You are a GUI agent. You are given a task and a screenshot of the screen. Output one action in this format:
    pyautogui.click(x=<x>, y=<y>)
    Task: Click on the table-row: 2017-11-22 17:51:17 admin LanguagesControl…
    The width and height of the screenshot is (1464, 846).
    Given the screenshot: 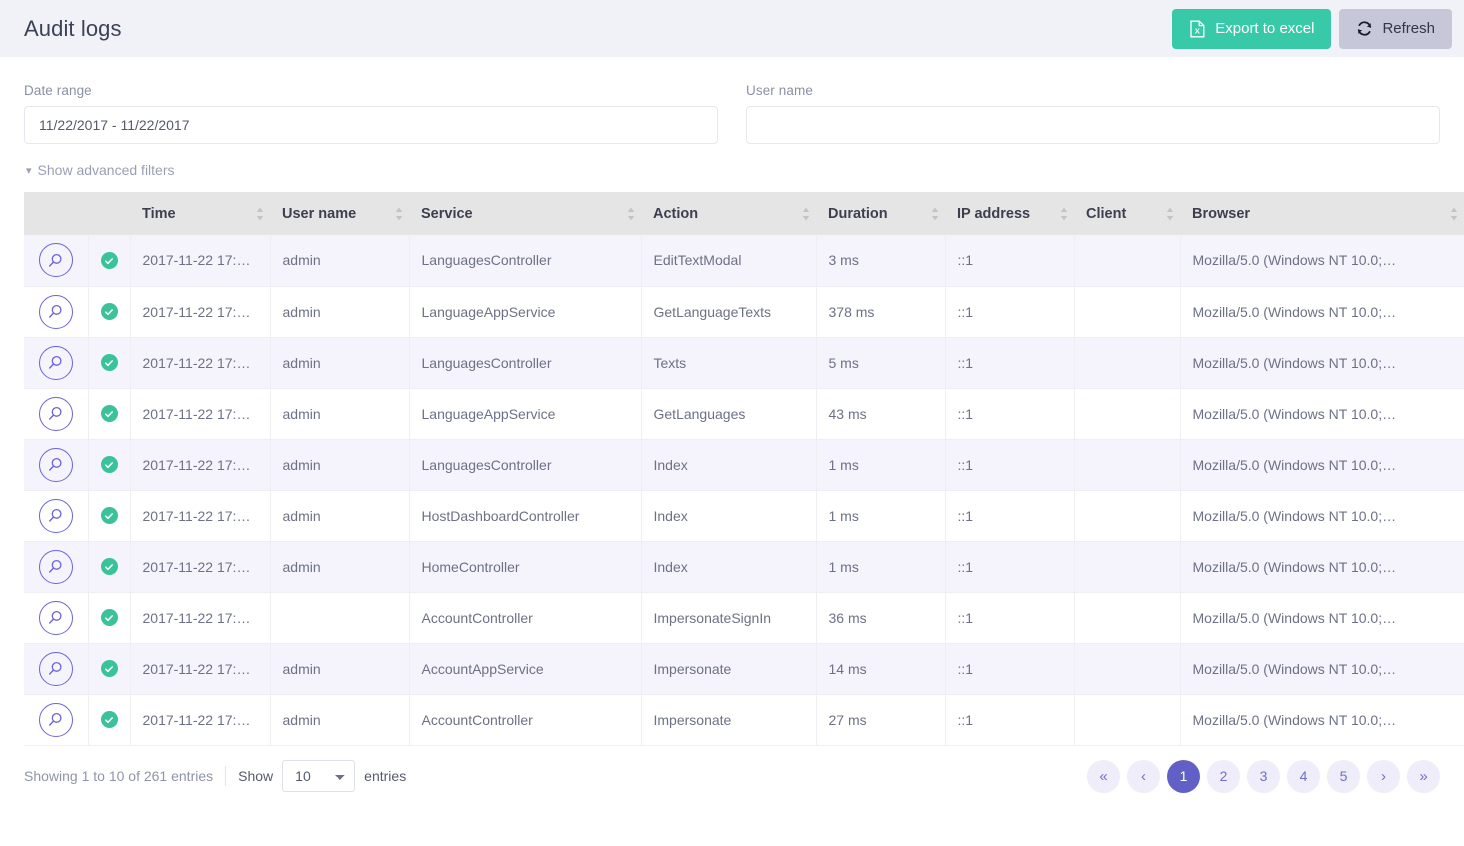 What is the action you would take?
    pyautogui.click(x=744, y=261)
    